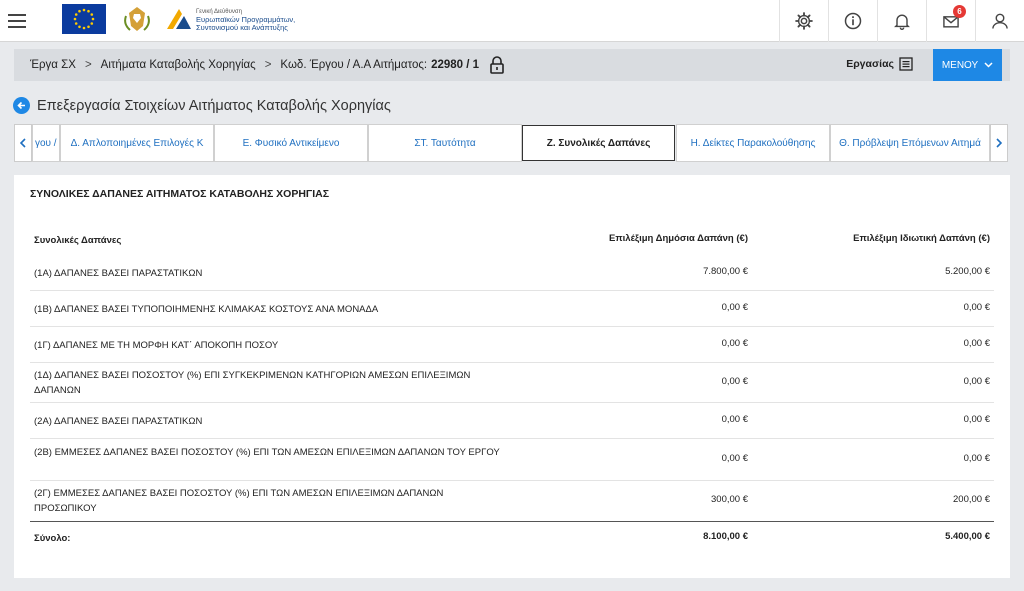 This screenshot has width=1024, height=591. Describe the element at coordinates (497, 65) in the screenshot. I see `lock-icon` at that location.